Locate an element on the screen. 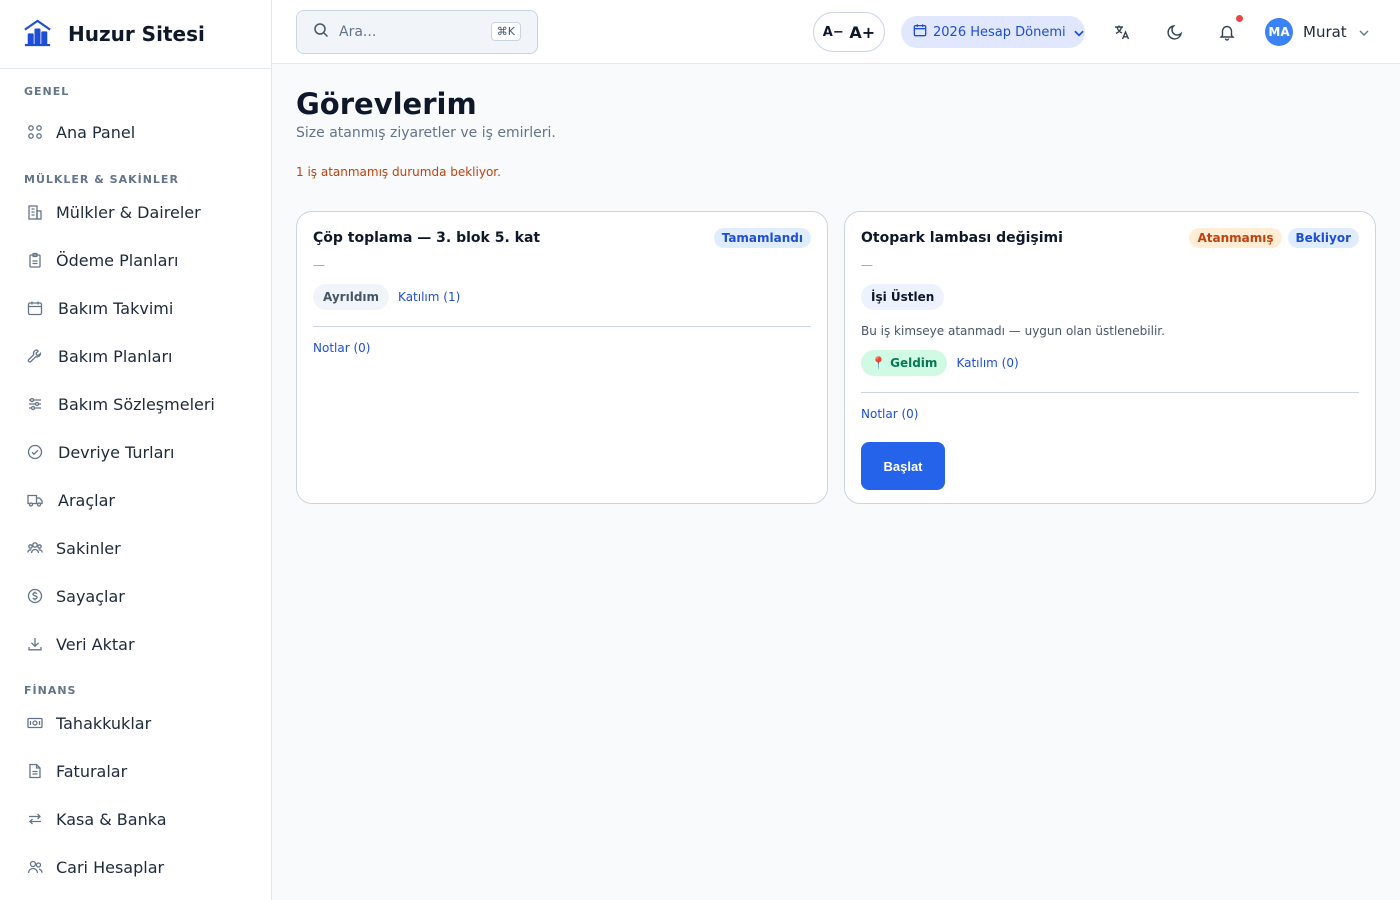 Image resolution: width=1400 pixels, height=900 pixels. sidebar-item-label: Ana Panel is located at coordinates (96, 132).